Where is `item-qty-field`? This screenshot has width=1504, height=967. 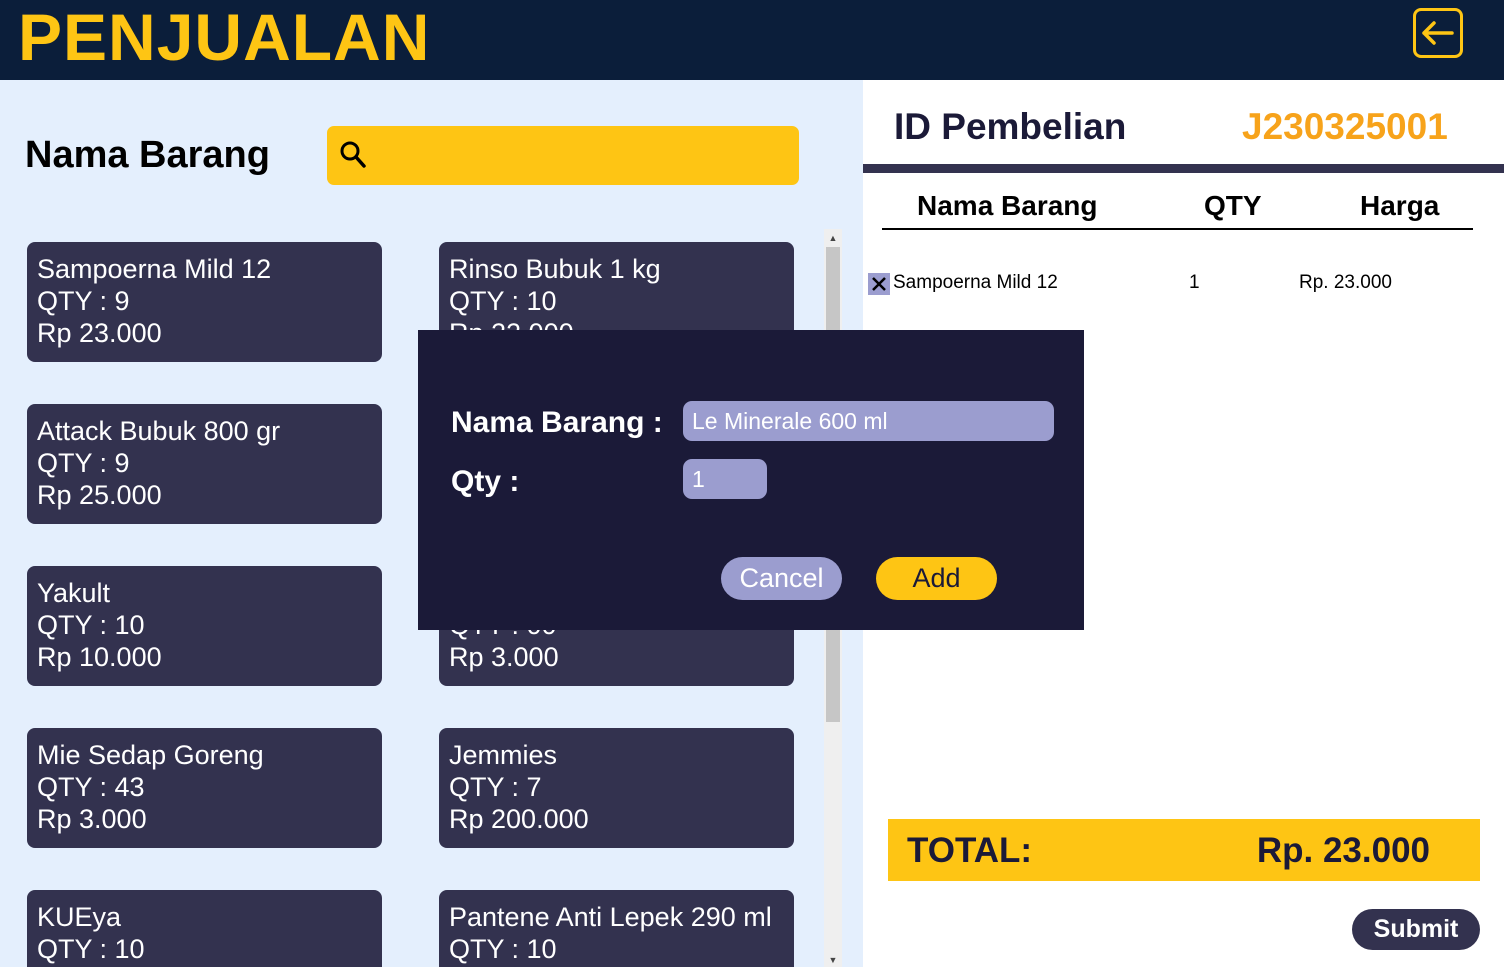
item-qty-field is located at coordinates (725, 479).